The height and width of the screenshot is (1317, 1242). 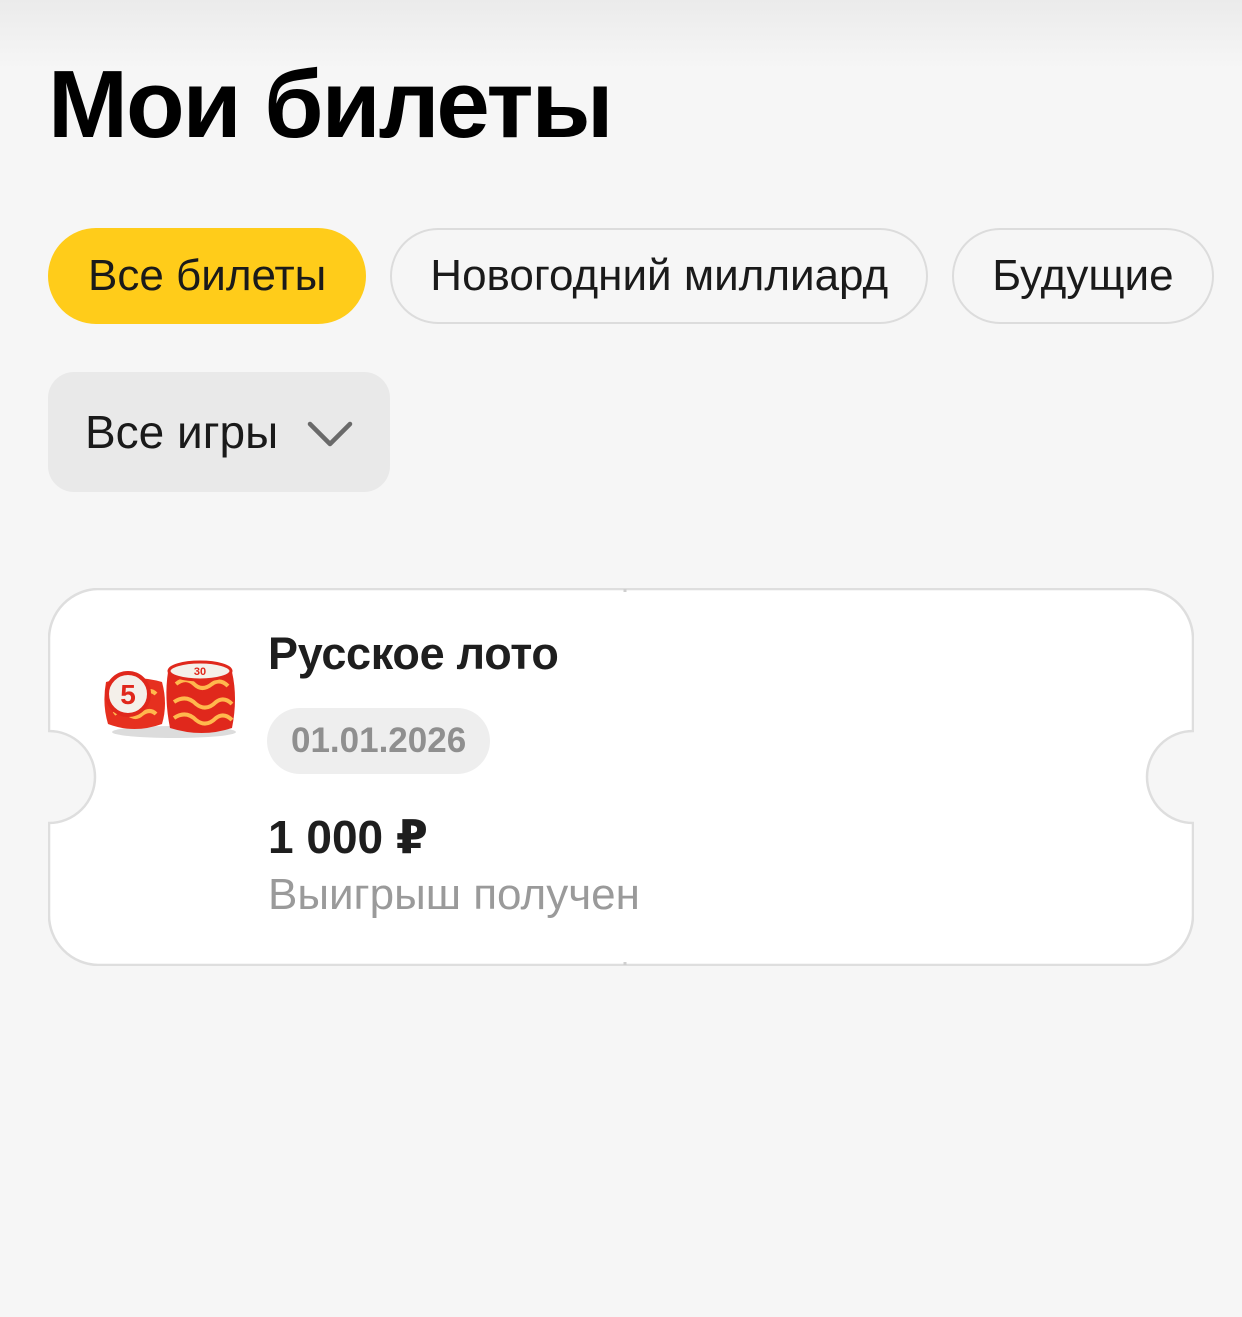 I want to click on page-title: Мои билеты, so click(x=330, y=104).